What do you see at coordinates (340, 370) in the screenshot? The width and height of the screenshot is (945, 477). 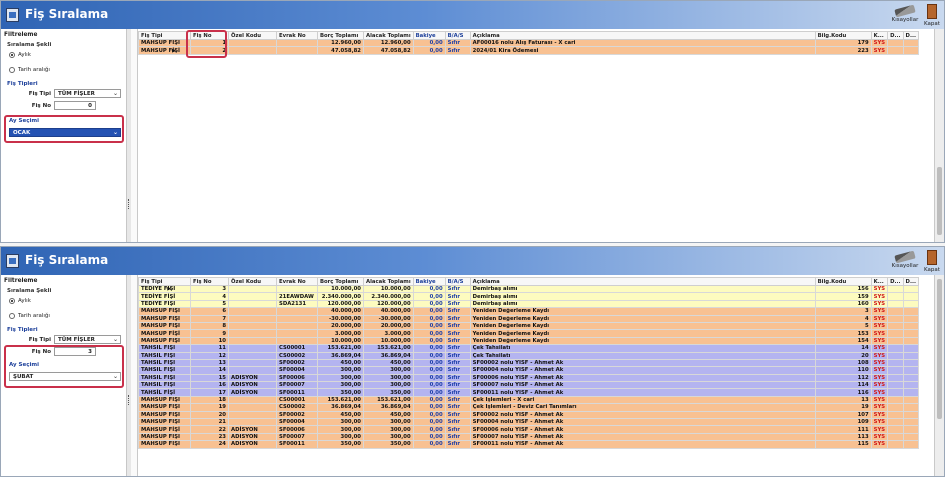 I see `cell-borc: 300,00` at bounding box center [340, 370].